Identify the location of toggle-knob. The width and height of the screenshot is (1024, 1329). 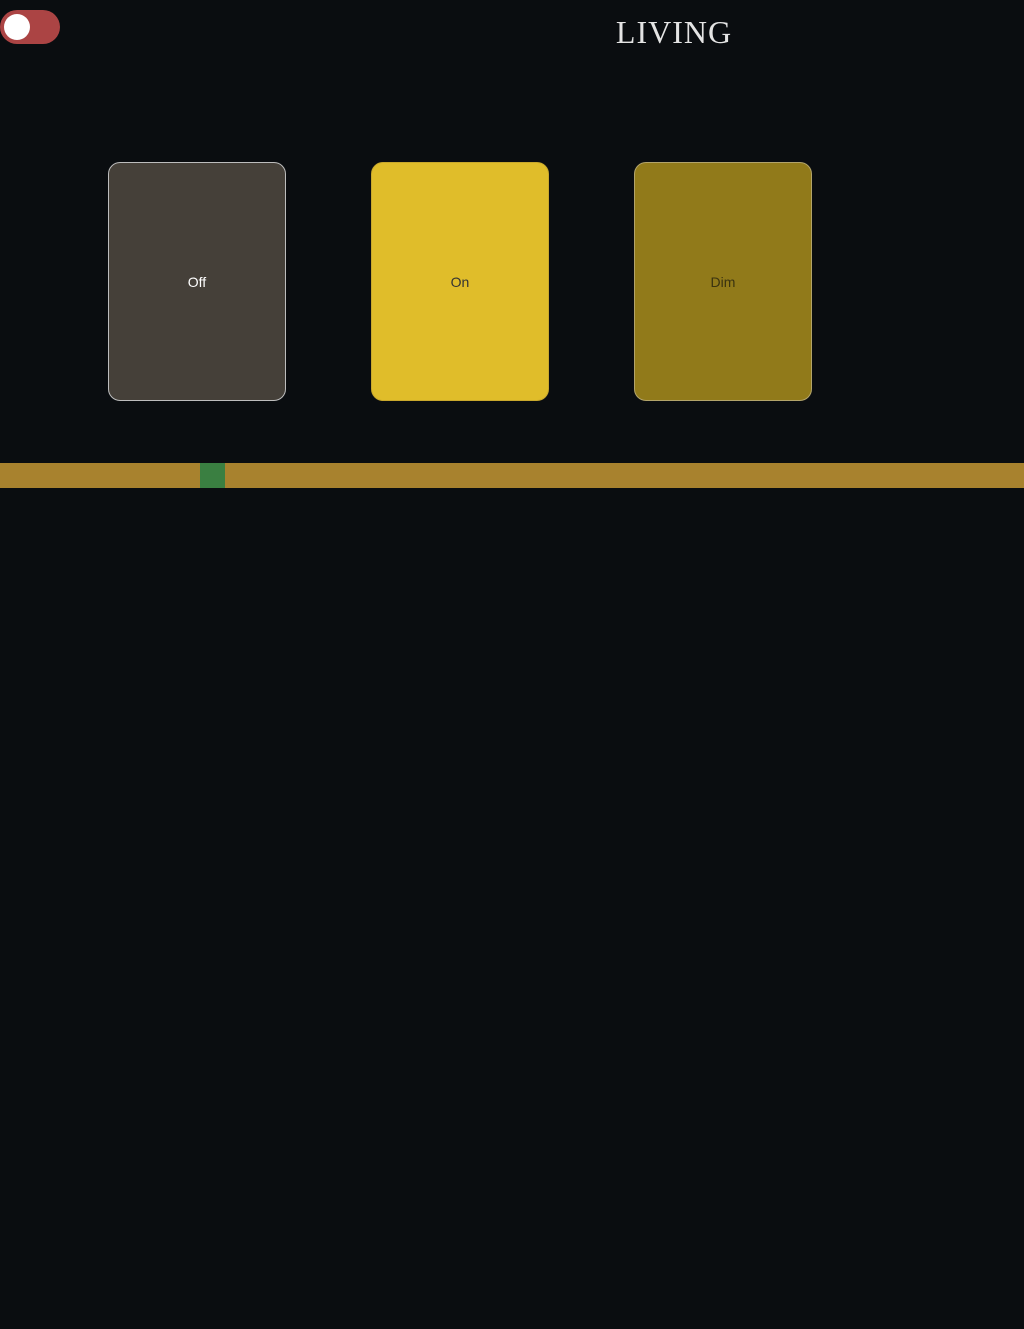
(17, 27).